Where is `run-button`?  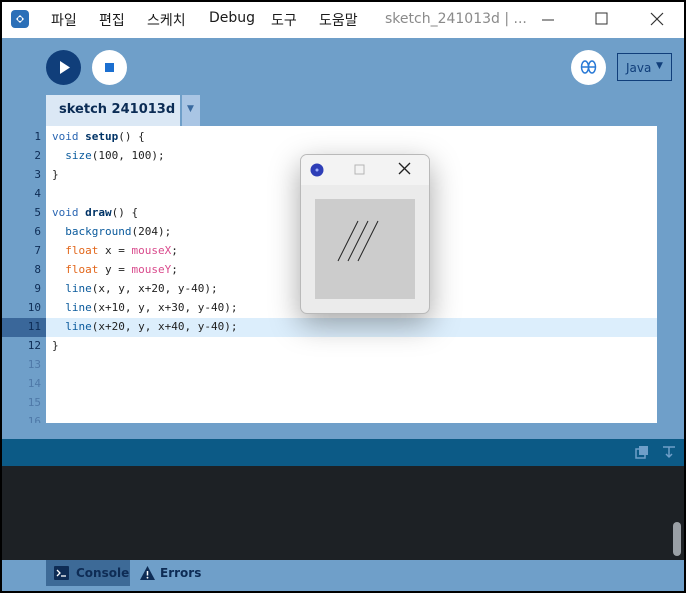 run-button is located at coordinates (63, 67).